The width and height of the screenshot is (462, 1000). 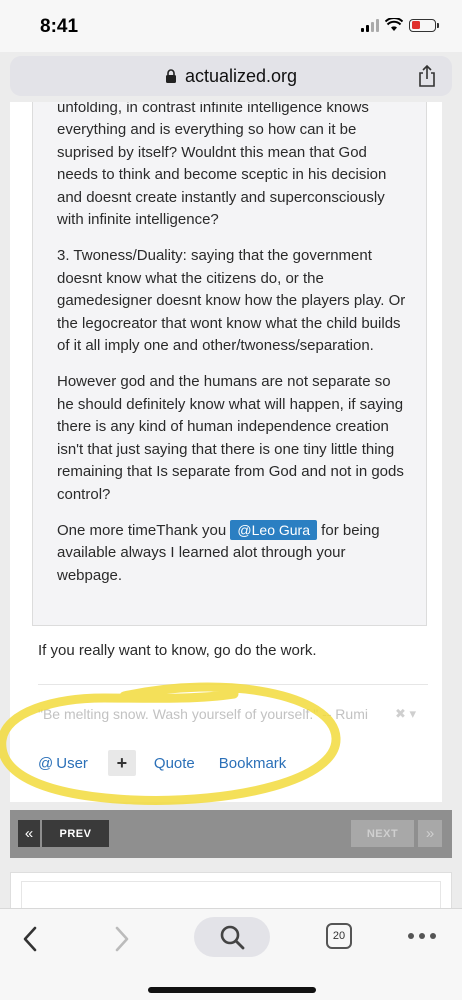 I want to click on address-bar: actualized.org, so click(x=231, y=76).